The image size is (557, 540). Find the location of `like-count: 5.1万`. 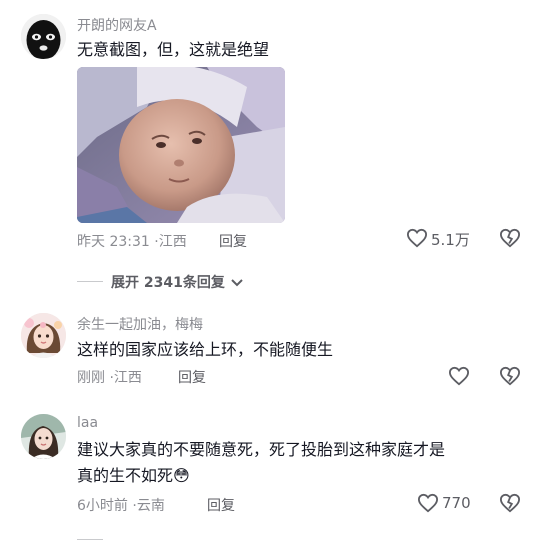

like-count: 5.1万 is located at coordinates (450, 240).